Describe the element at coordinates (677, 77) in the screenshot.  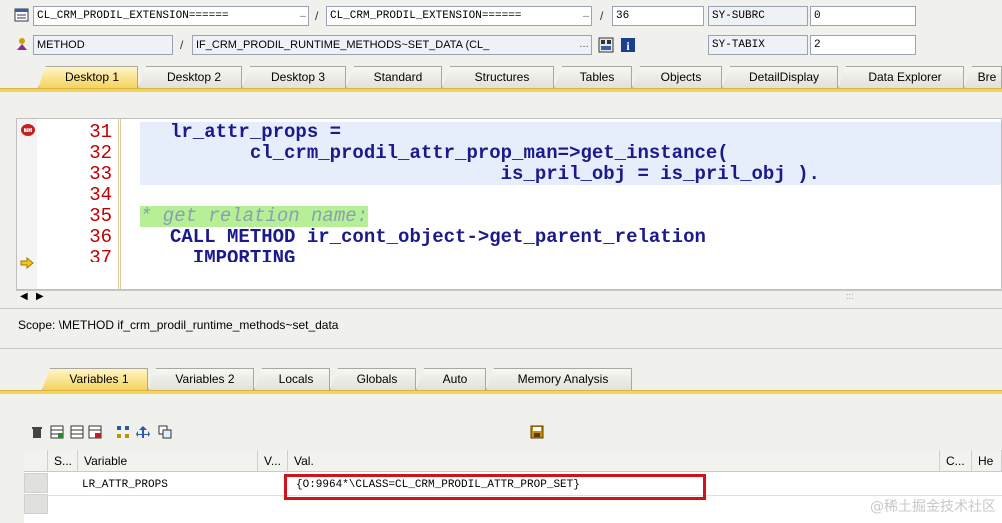
I see `tab-objects: Objects` at that location.